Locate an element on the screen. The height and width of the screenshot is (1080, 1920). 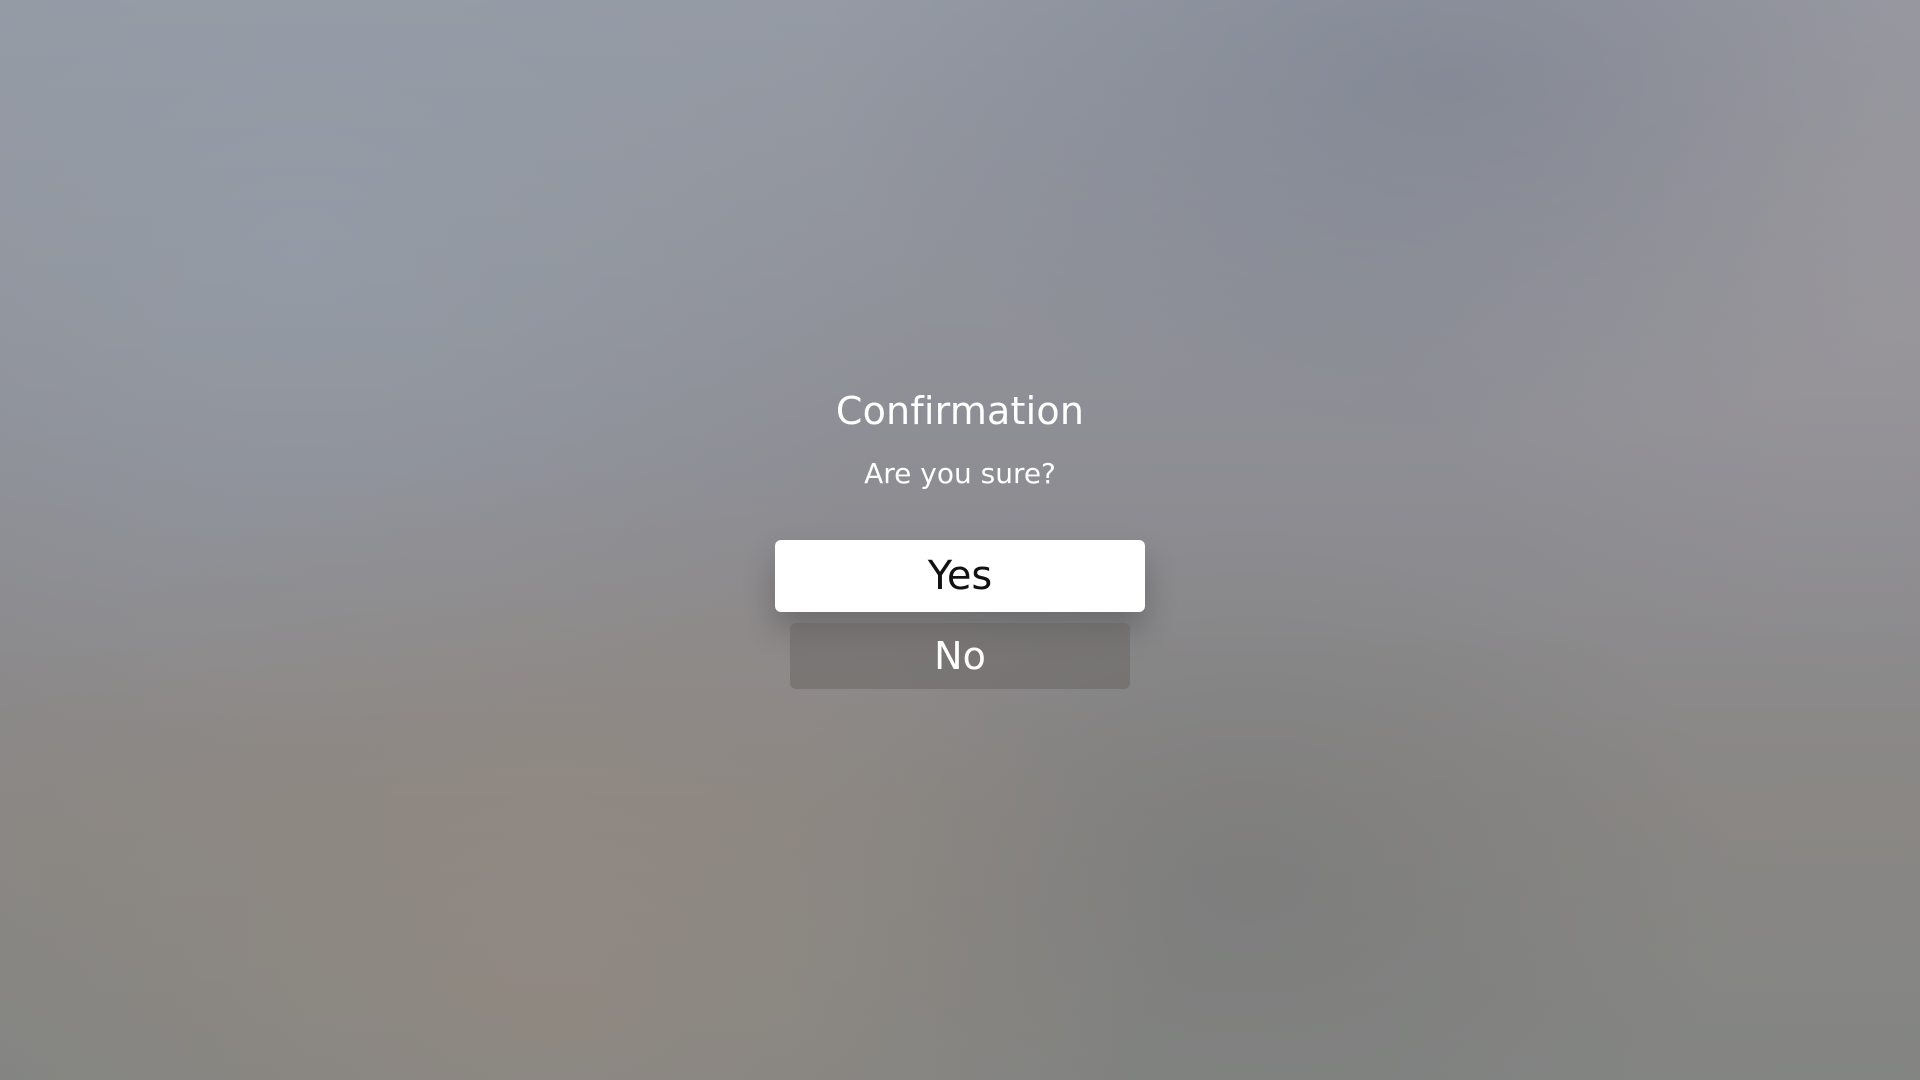
yes-button-label: Yes is located at coordinates (960, 576).